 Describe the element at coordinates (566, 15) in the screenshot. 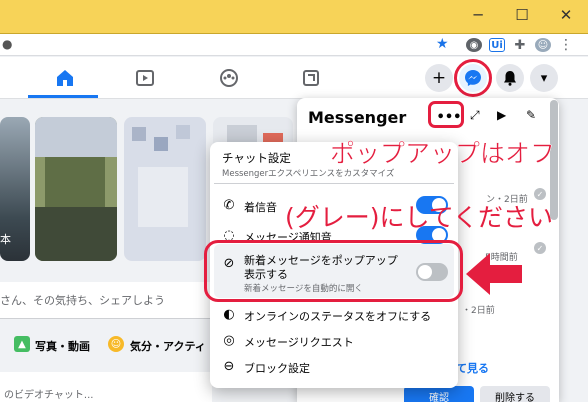

I see `close-window-button: ✕` at that location.